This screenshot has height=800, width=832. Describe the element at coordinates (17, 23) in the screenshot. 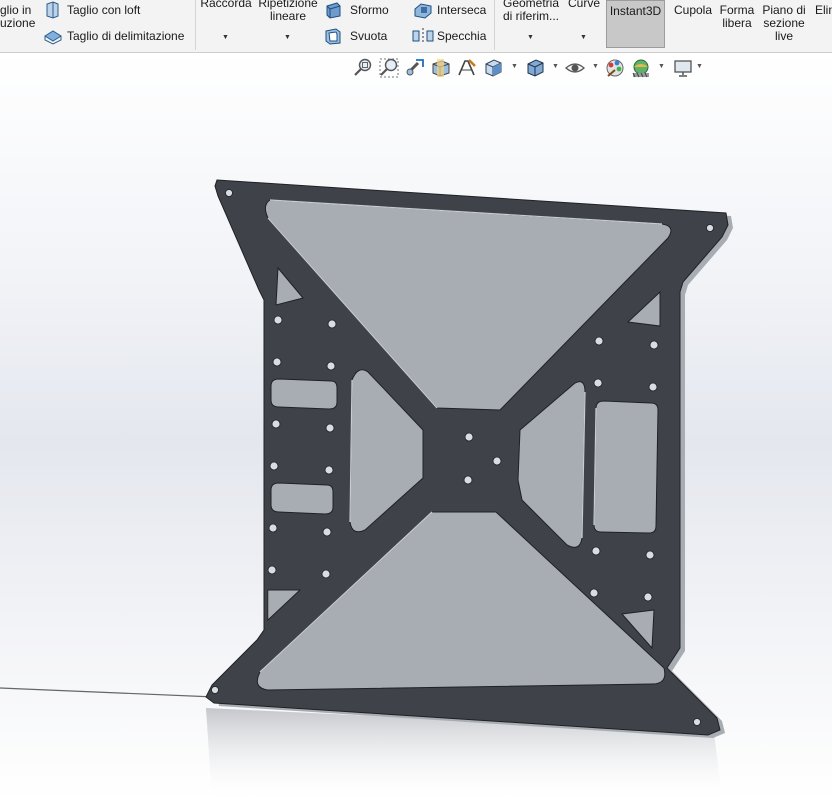

I see `revolved-cut-label-2: uzione` at that location.